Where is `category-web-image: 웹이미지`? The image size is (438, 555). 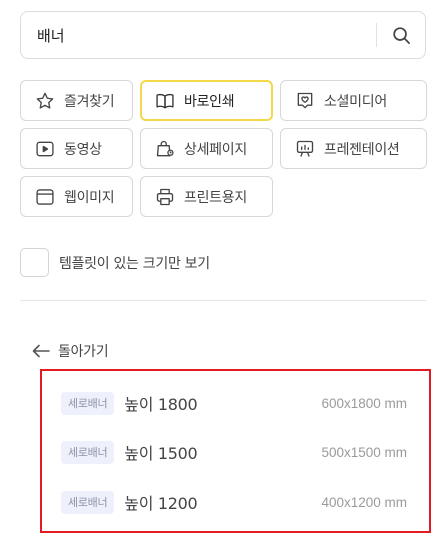
category-web-image: 웹이미지 is located at coordinates (76, 196).